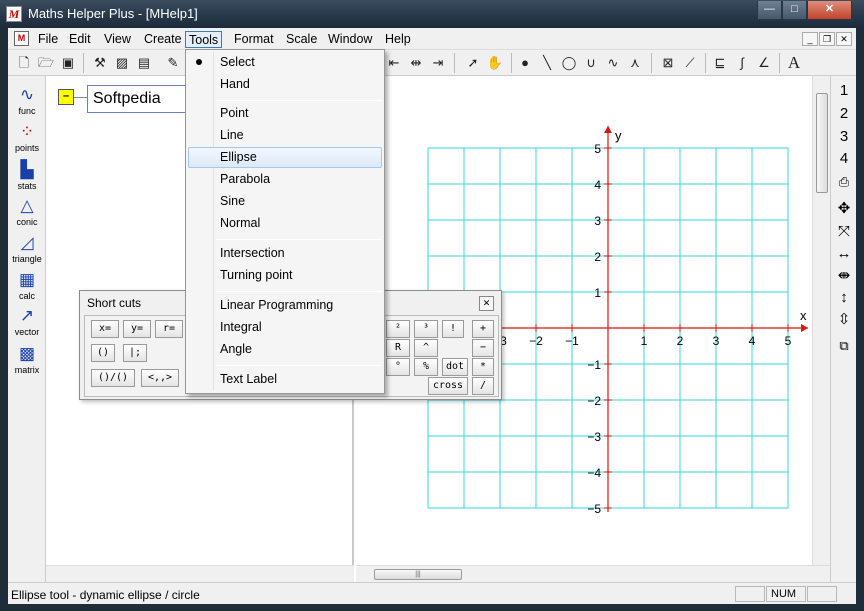 The image size is (864, 611). I want to click on view-1-button: 1, so click(844, 91).